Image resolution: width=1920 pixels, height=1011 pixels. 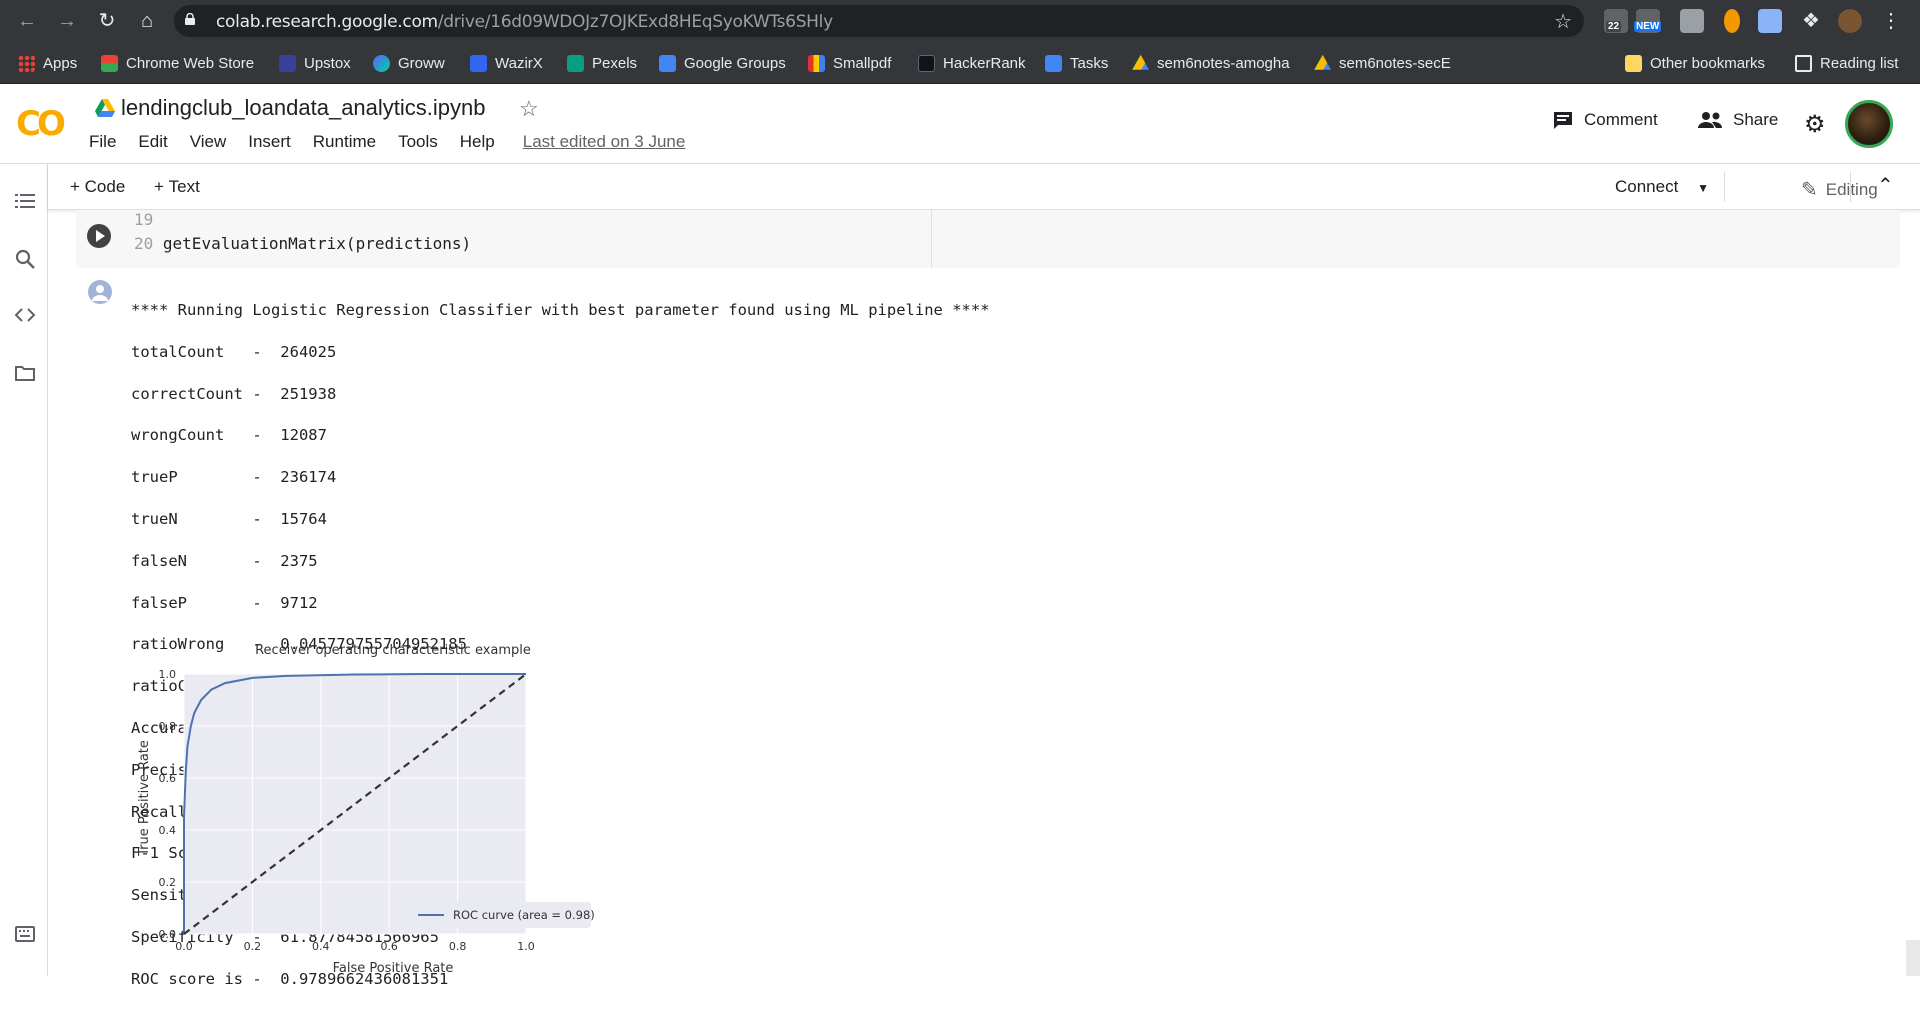 I want to click on output-line: wrongCount - 12087, so click(x=229, y=435).